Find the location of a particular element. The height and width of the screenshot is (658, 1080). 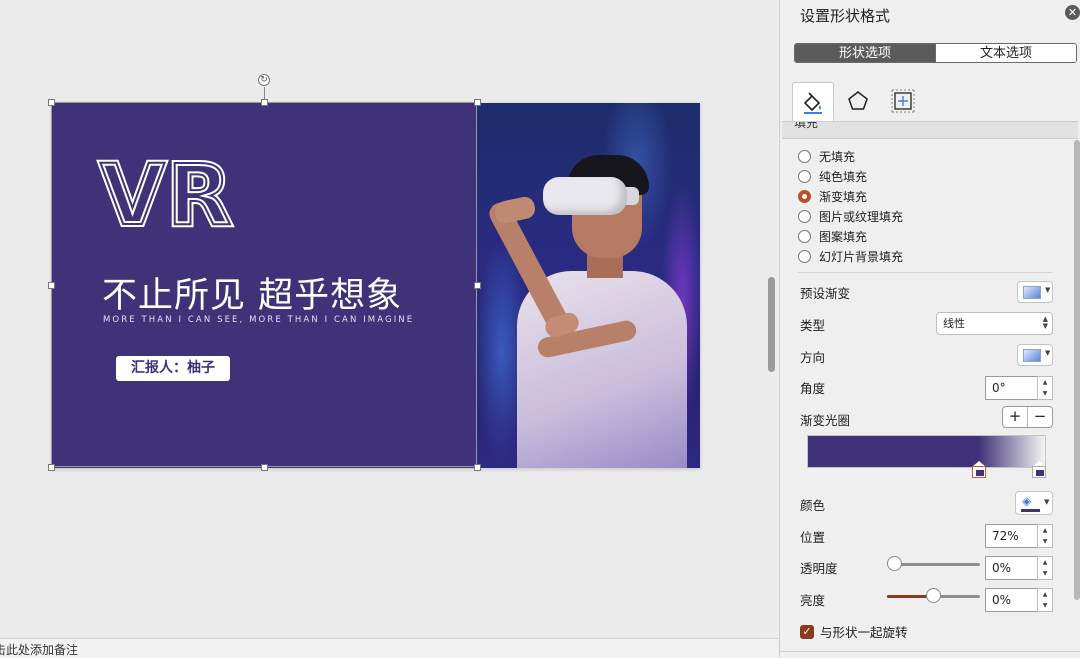

position-stepper: 72% ▲ ▼ is located at coordinates (1019, 536).